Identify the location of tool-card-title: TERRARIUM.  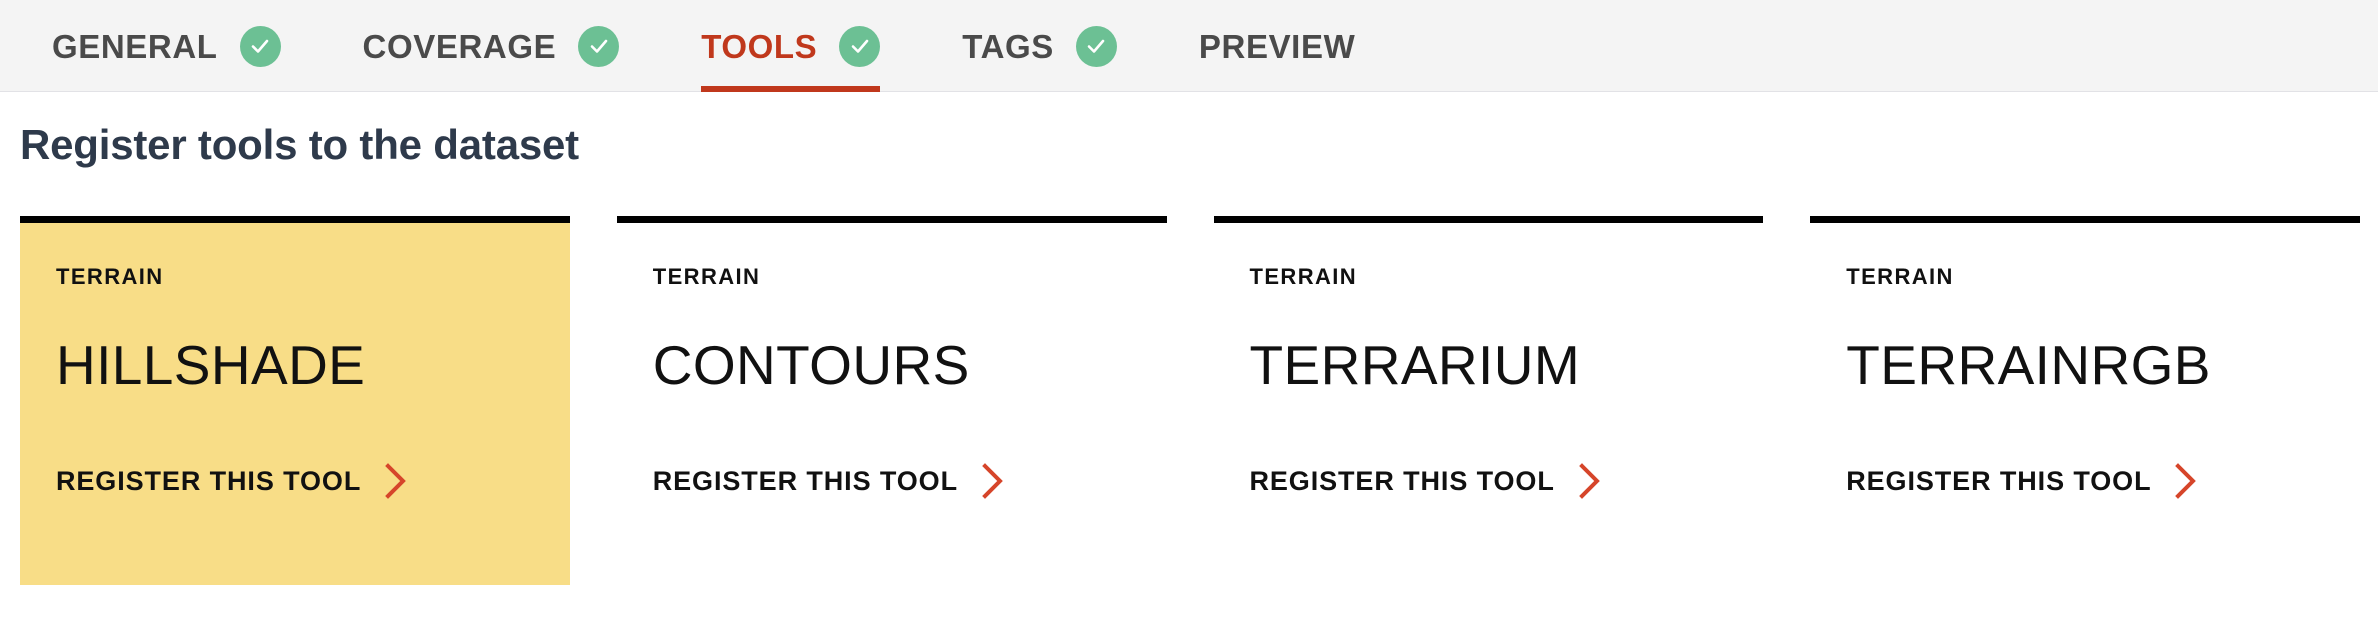
(1415, 365).